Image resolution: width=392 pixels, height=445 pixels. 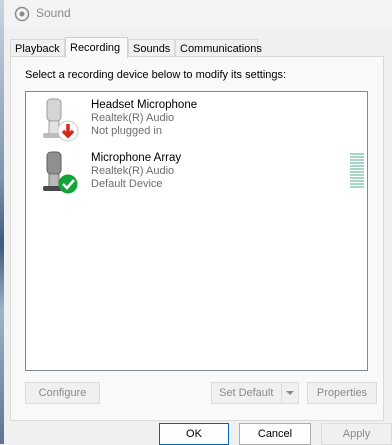 What do you see at coordinates (53, 13) in the screenshot?
I see `window-title: Sound` at bounding box center [53, 13].